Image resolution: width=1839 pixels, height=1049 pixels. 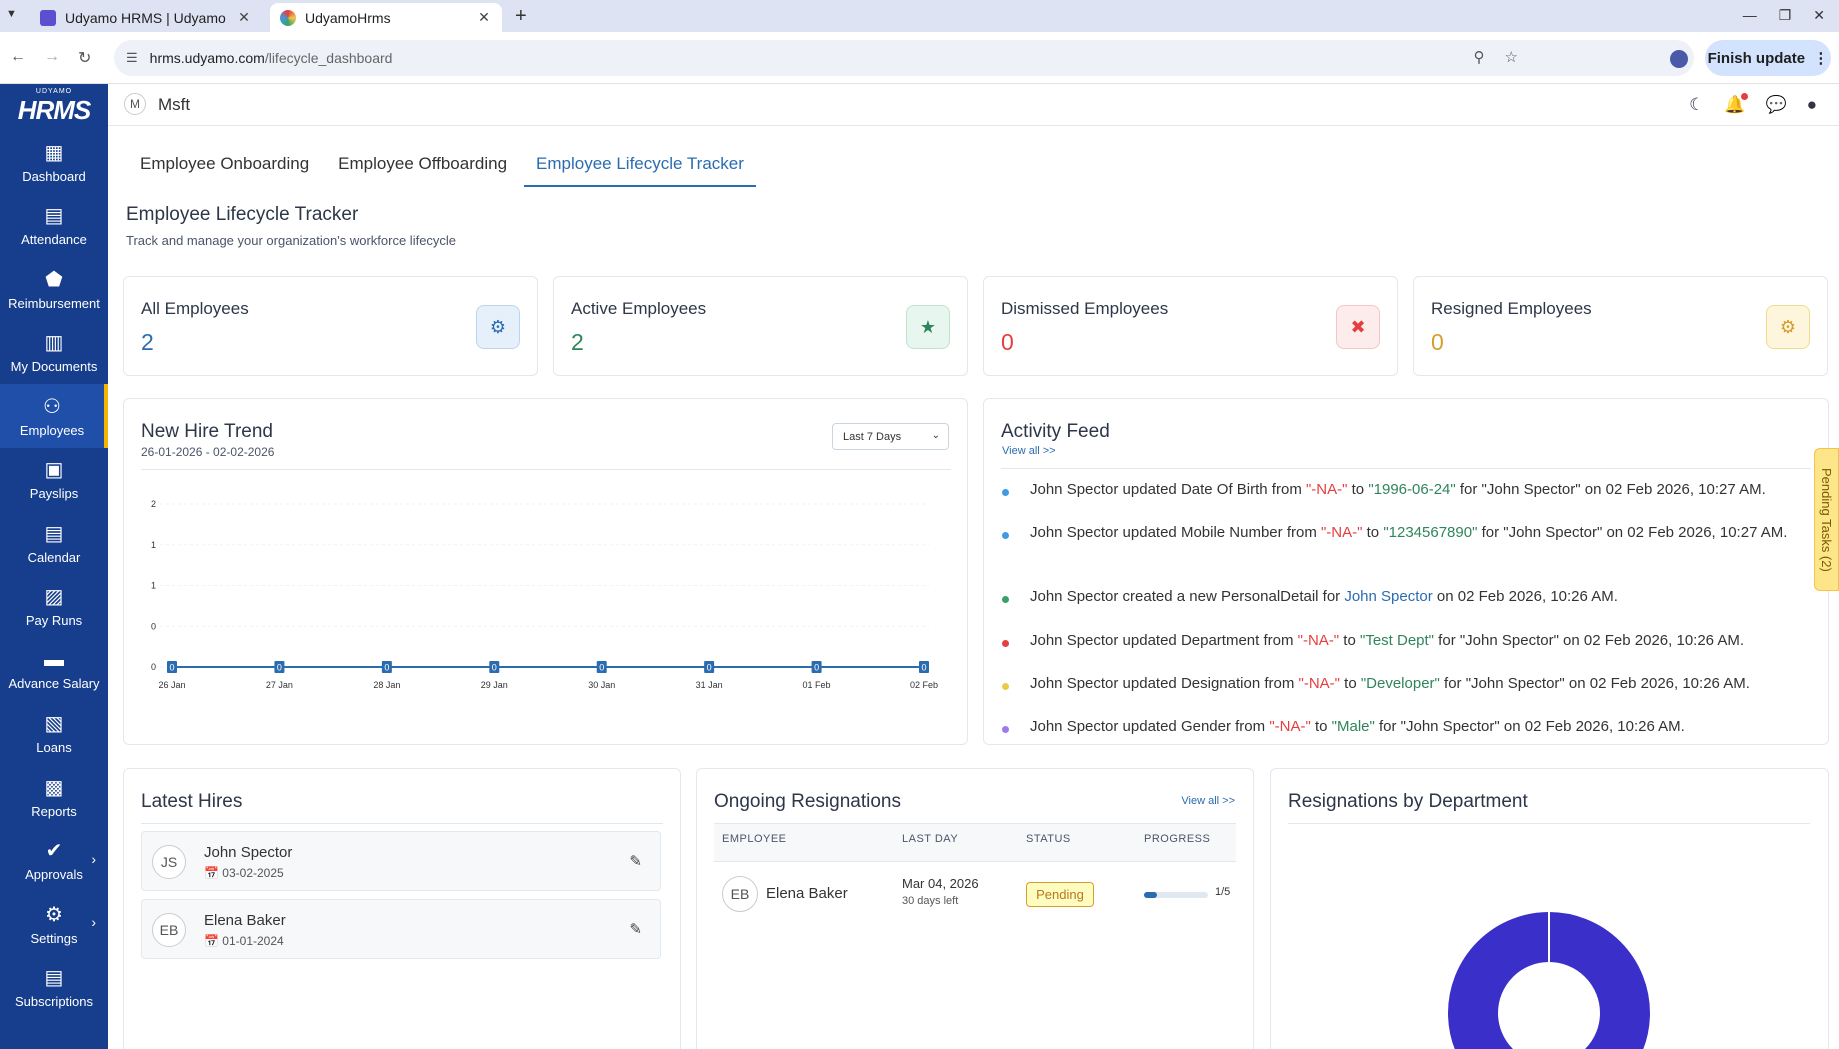 What do you see at coordinates (54, 797) in the screenshot?
I see `sidebar-item-reports: ▩ Reports` at bounding box center [54, 797].